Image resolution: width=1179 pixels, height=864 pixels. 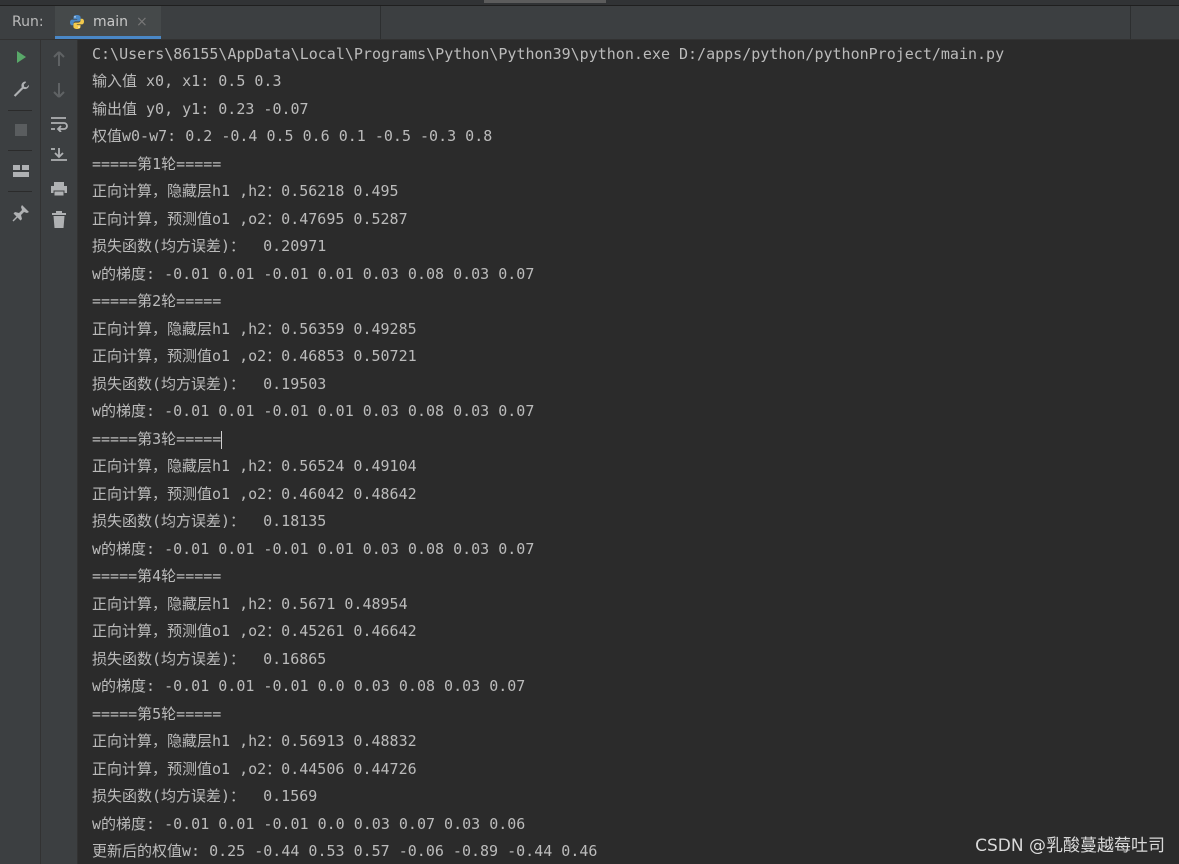 What do you see at coordinates (1070, 846) in the screenshot?
I see `csdn-watermark: CSDN @乳酸蔓越莓吐司` at bounding box center [1070, 846].